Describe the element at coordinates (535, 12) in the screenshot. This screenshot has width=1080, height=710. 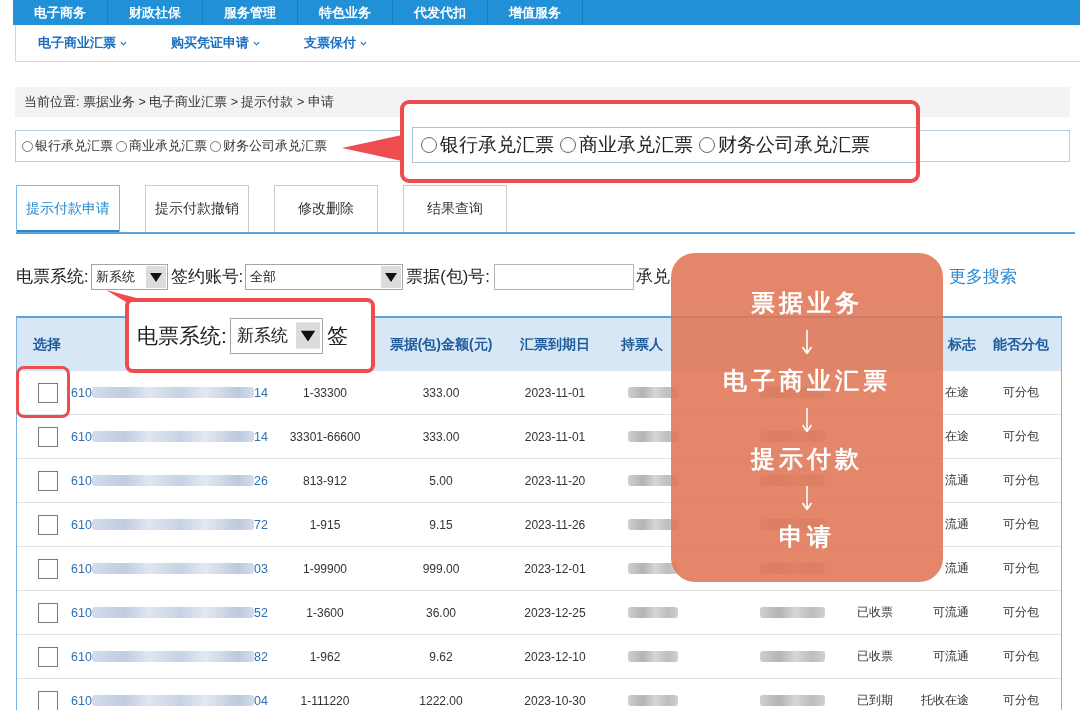
I see `nav-tab: 增值服务` at that location.